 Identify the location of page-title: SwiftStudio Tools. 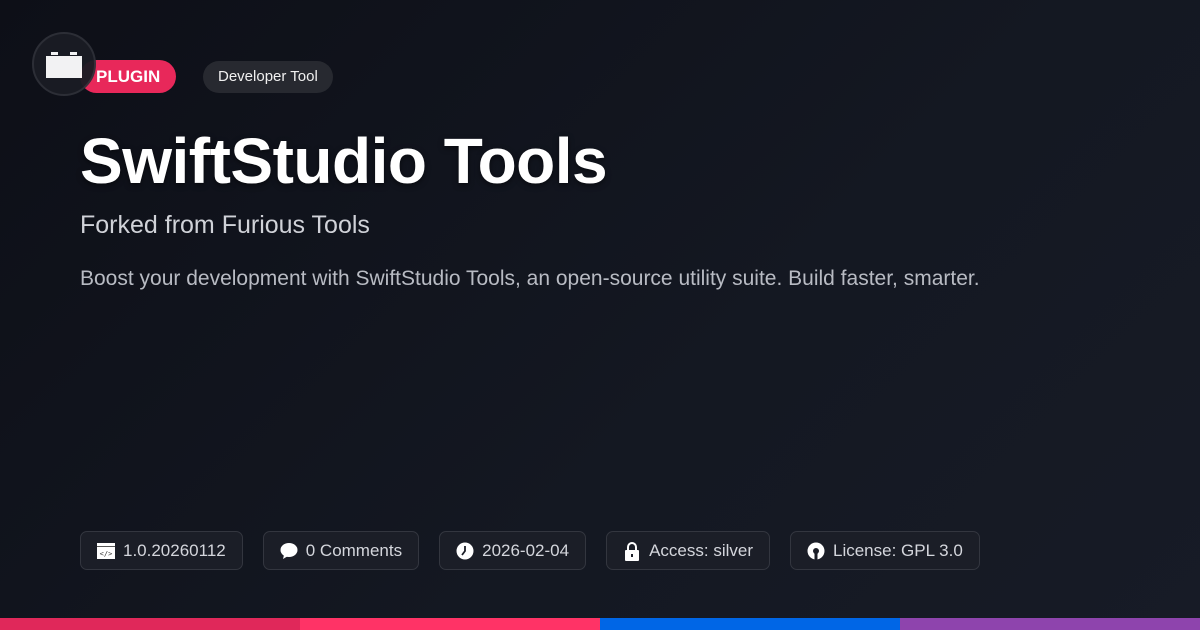
(344, 161).